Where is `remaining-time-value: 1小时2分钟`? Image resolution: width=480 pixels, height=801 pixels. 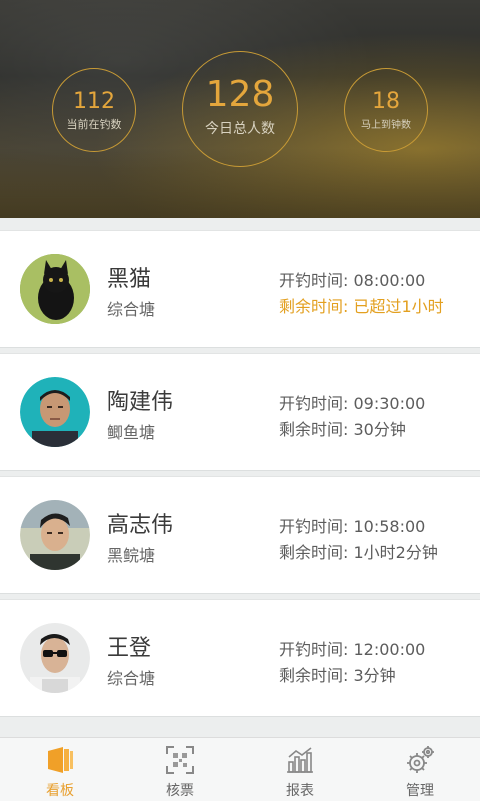
remaining-time-value: 1小时2分钟 is located at coordinates (395, 552).